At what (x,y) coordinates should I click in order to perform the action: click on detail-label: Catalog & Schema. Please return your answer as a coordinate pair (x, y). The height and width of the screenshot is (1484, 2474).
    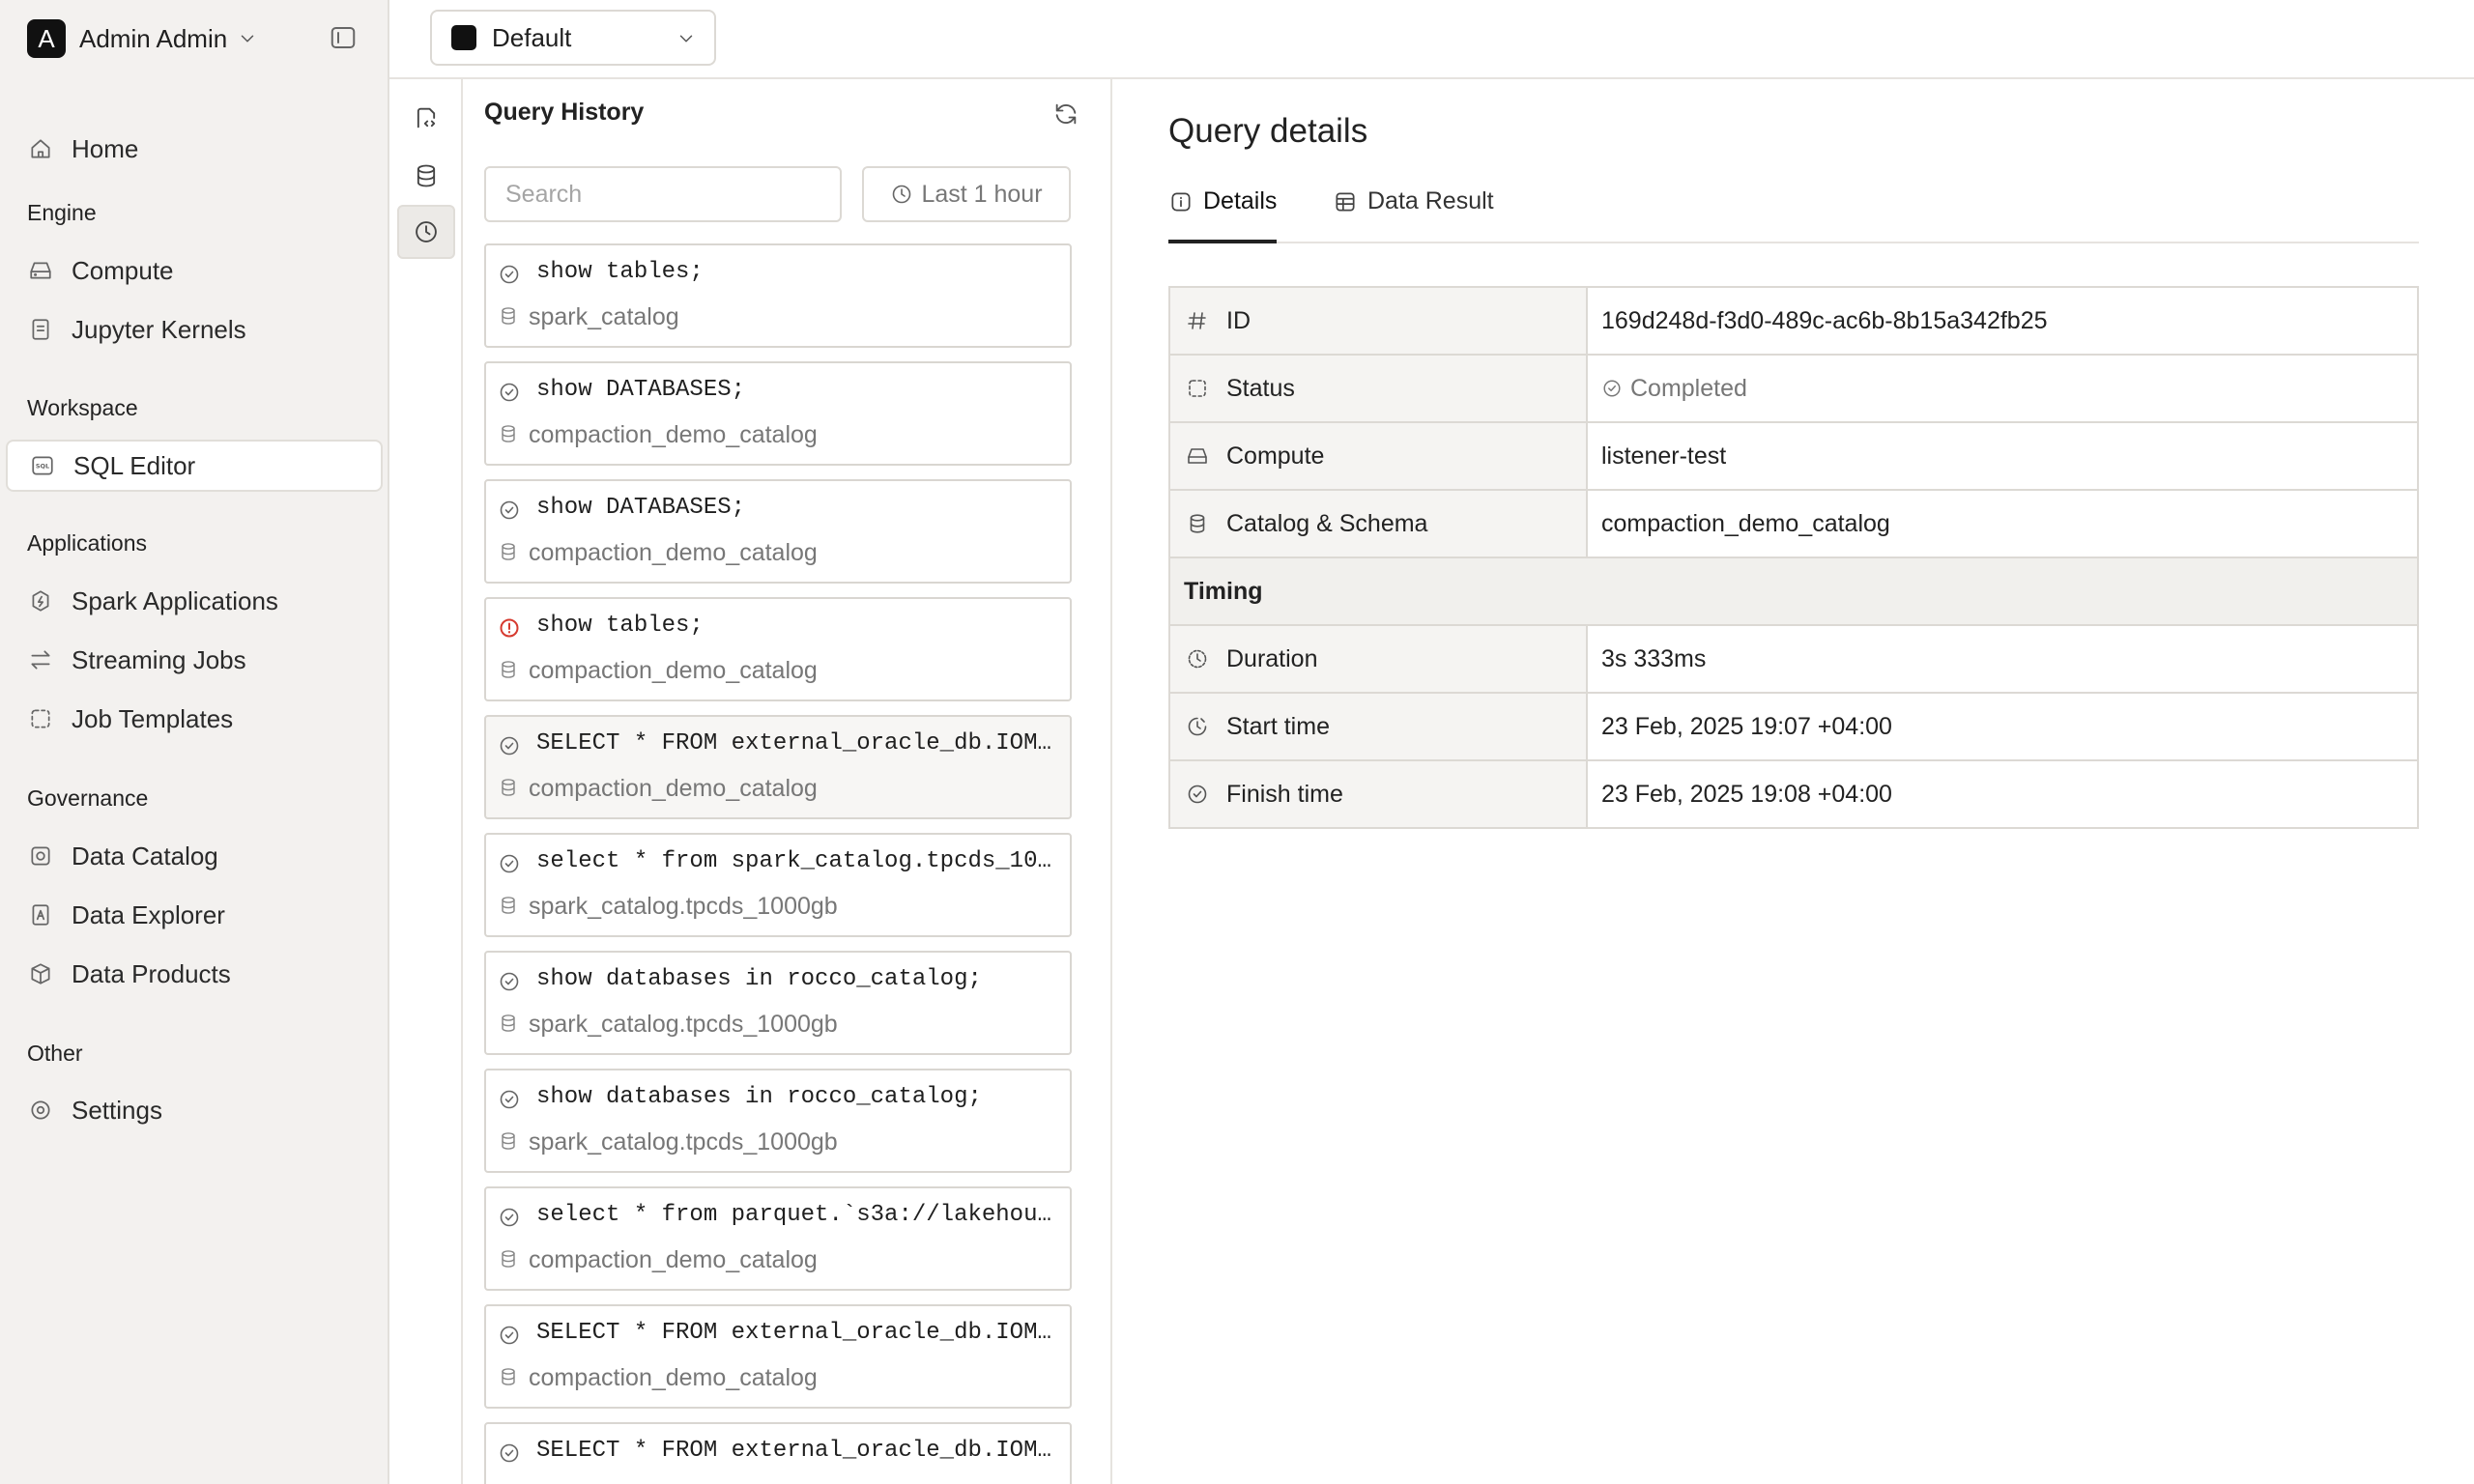
    Looking at the image, I should click on (1327, 523).